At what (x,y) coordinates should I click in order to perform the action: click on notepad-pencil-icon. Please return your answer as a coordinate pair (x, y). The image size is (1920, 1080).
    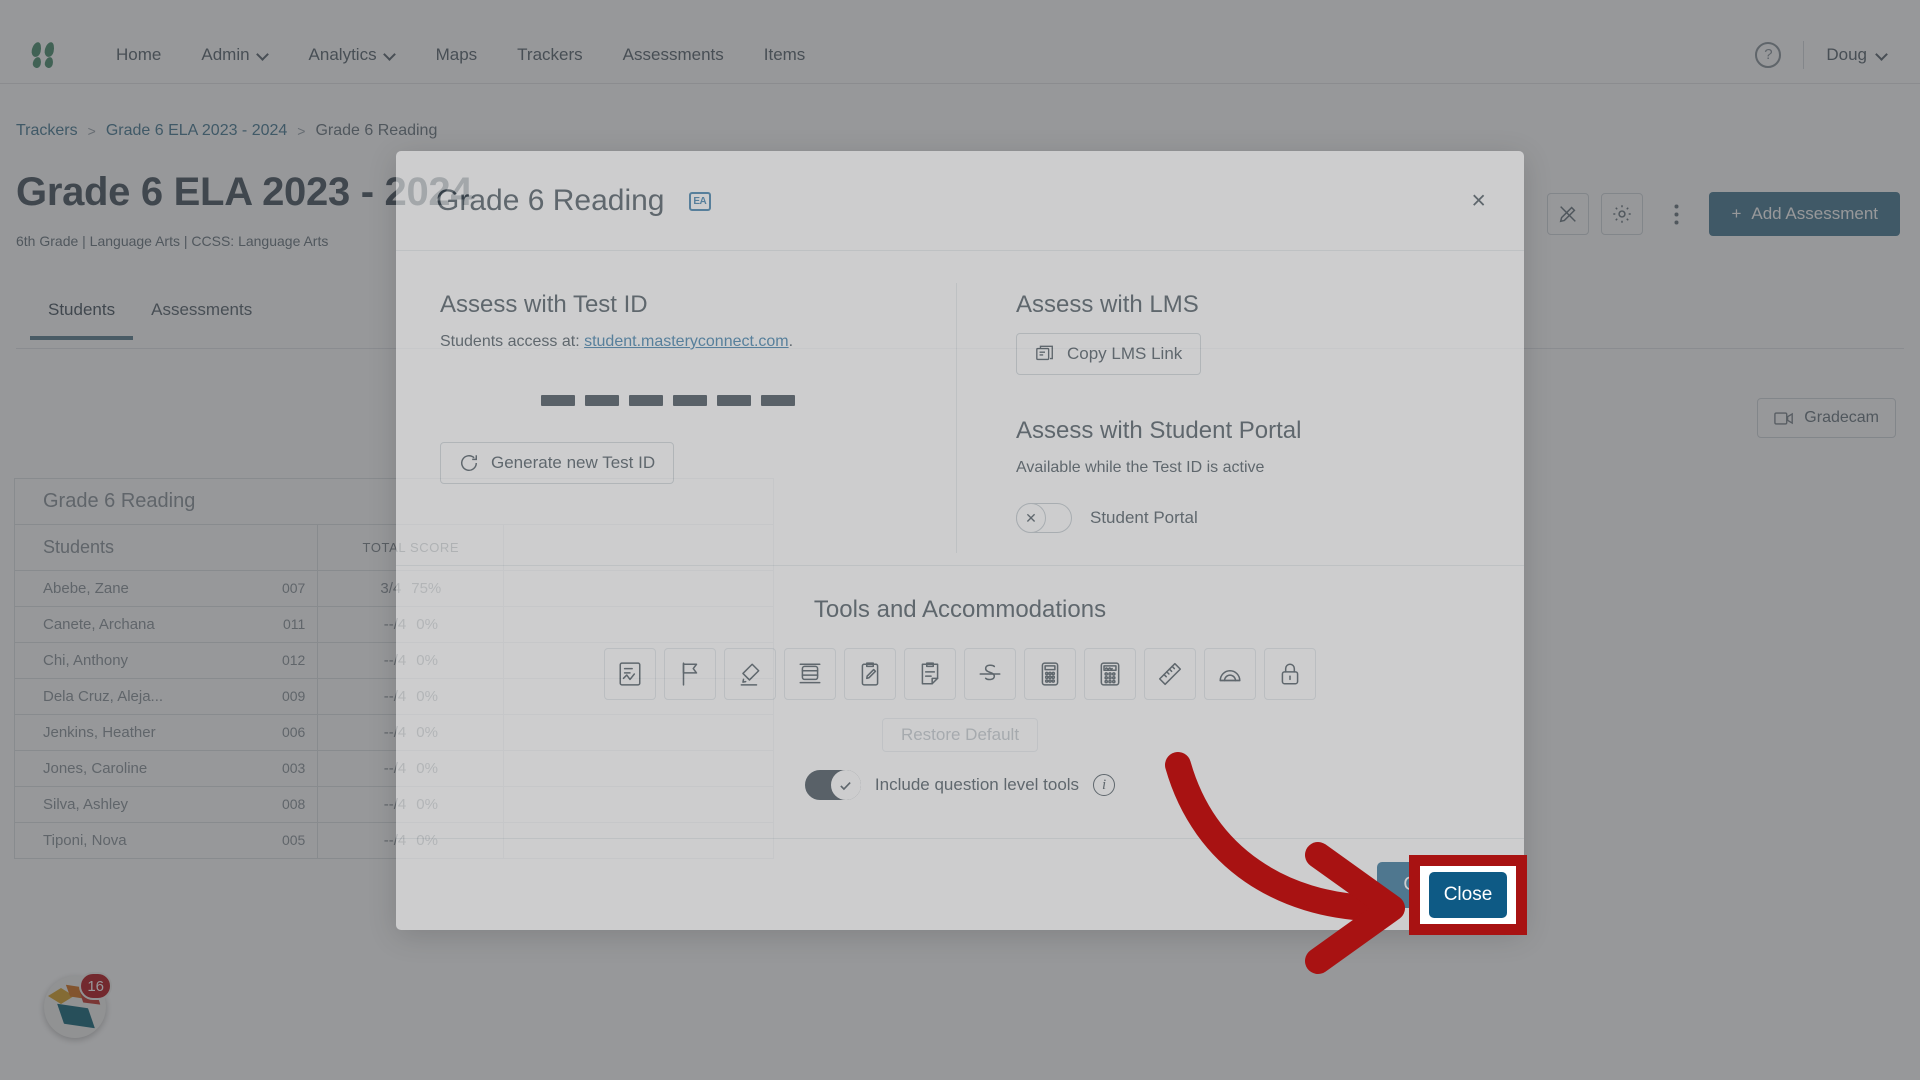
    Looking at the image, I should click on (870, 674).